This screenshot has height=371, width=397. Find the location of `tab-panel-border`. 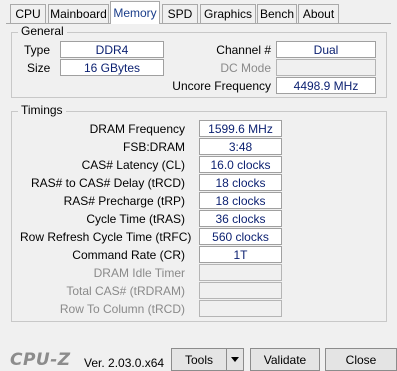

tab-panel-border is located at coordinates (198, 23).